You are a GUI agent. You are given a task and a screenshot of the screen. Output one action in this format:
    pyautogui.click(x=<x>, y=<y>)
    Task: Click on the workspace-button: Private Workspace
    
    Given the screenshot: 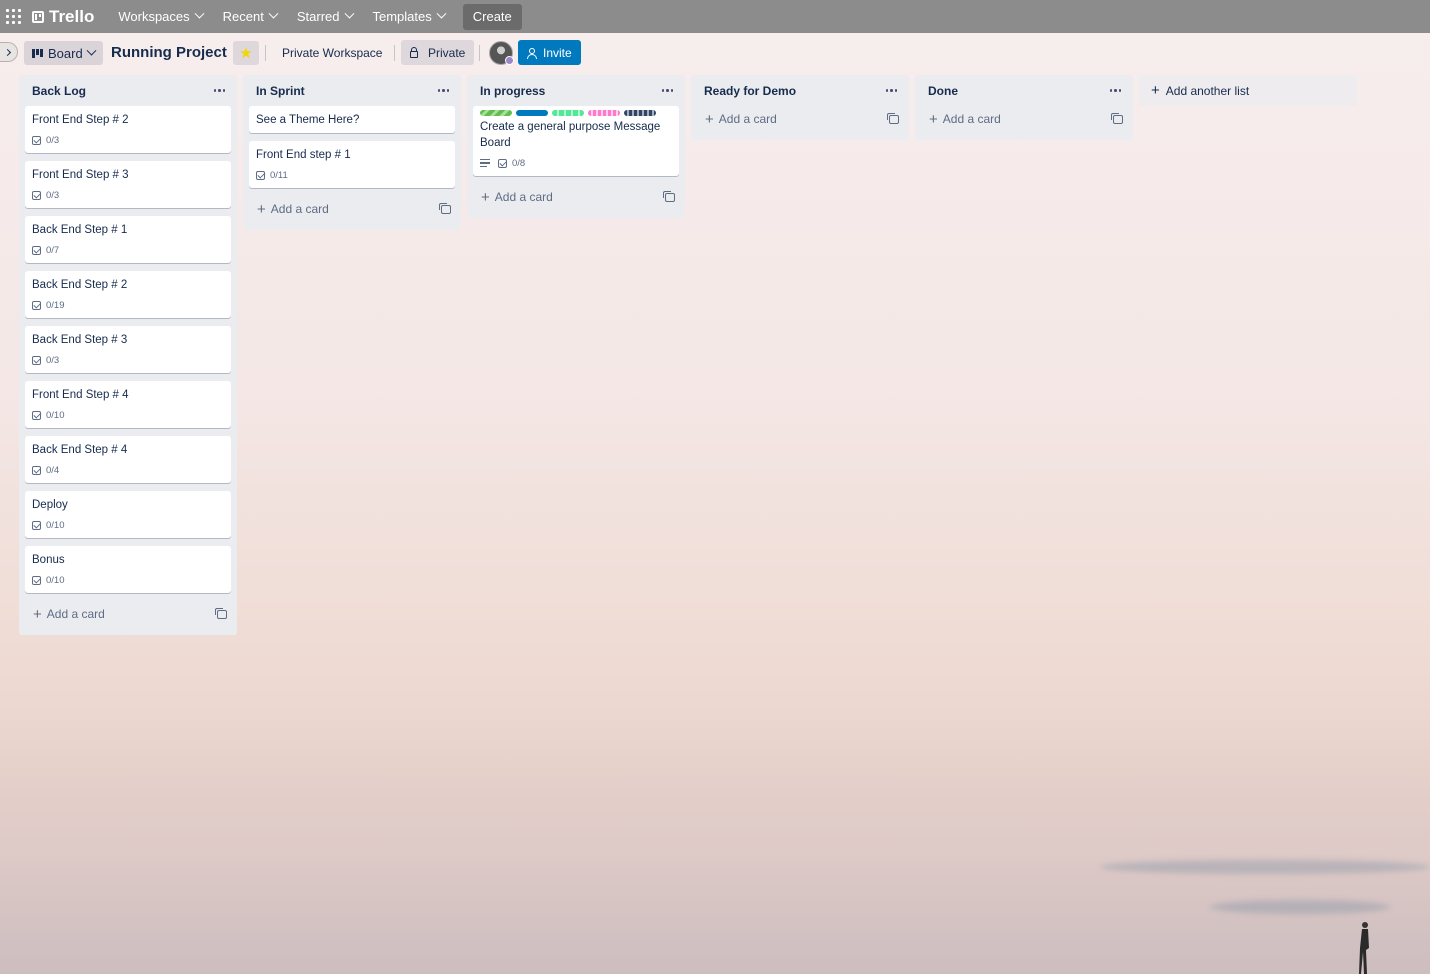 What is the action you would take?
    pyautogui.click(x=332, y=53)
    